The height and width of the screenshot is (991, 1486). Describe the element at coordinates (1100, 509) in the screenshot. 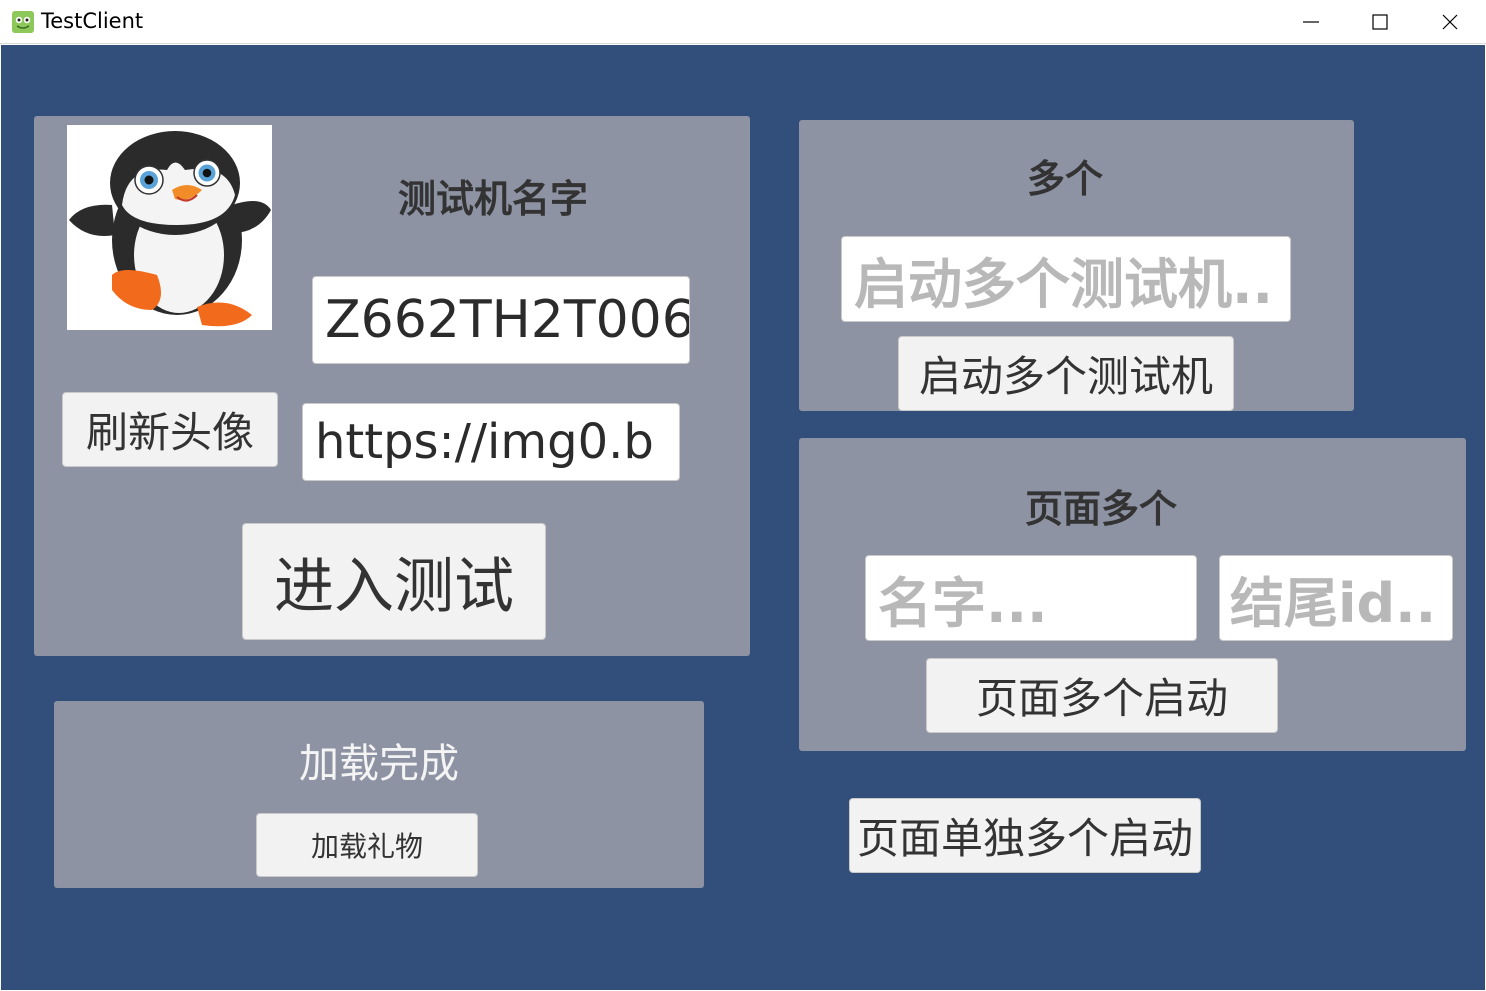

I see `page-multi-panel-title: 页面多个` at that location.